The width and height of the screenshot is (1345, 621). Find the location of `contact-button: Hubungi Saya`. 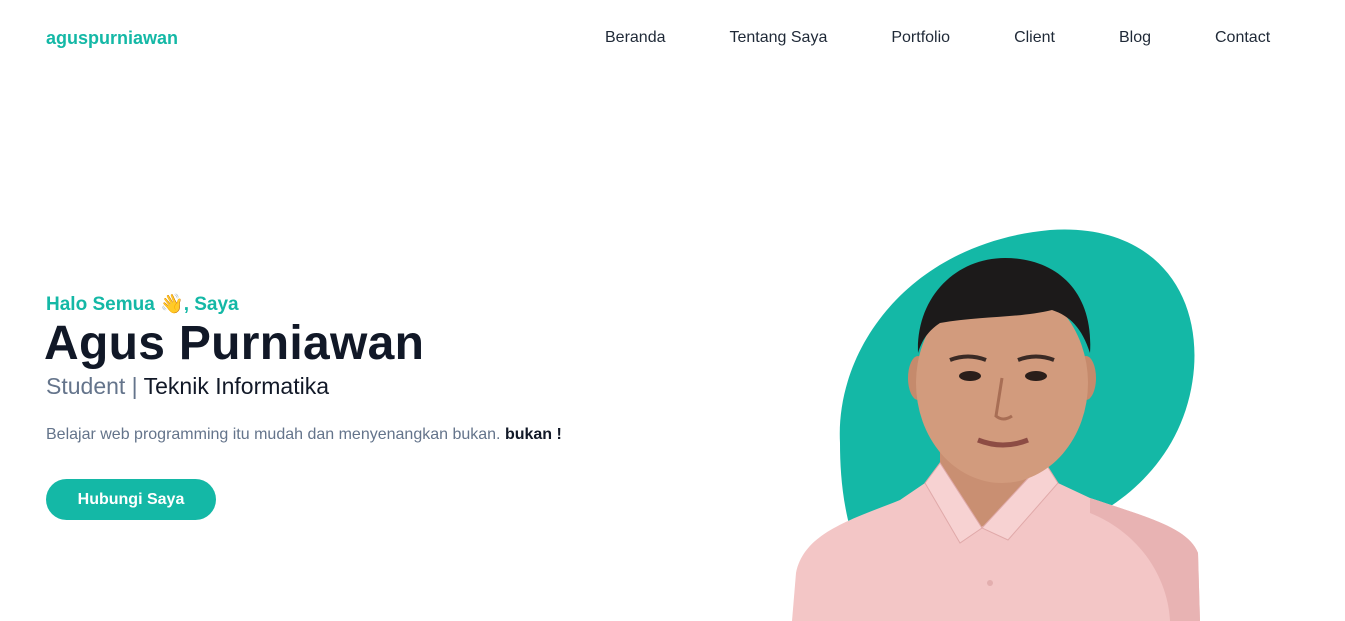

contact-button: Hubungi Saya is located at coordinates (131, 499).